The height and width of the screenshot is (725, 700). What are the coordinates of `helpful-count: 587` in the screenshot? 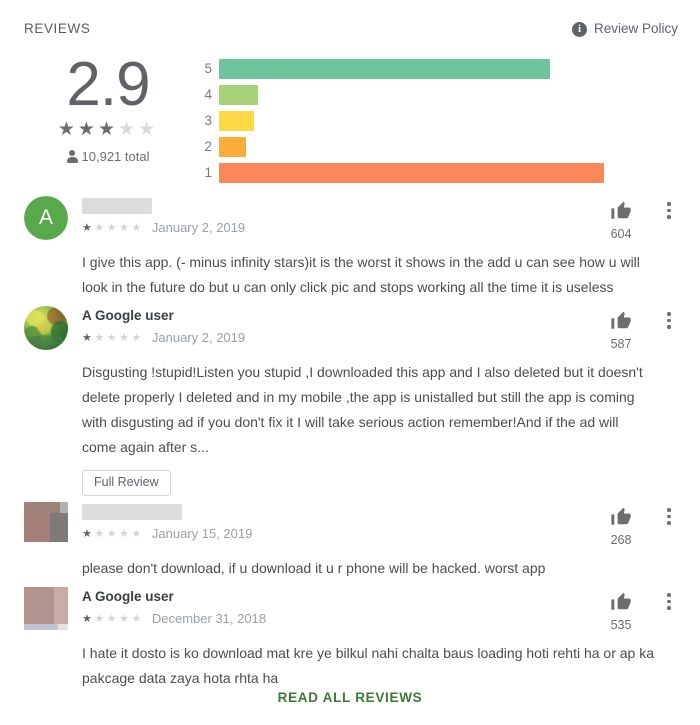 It's located at (621, 344).